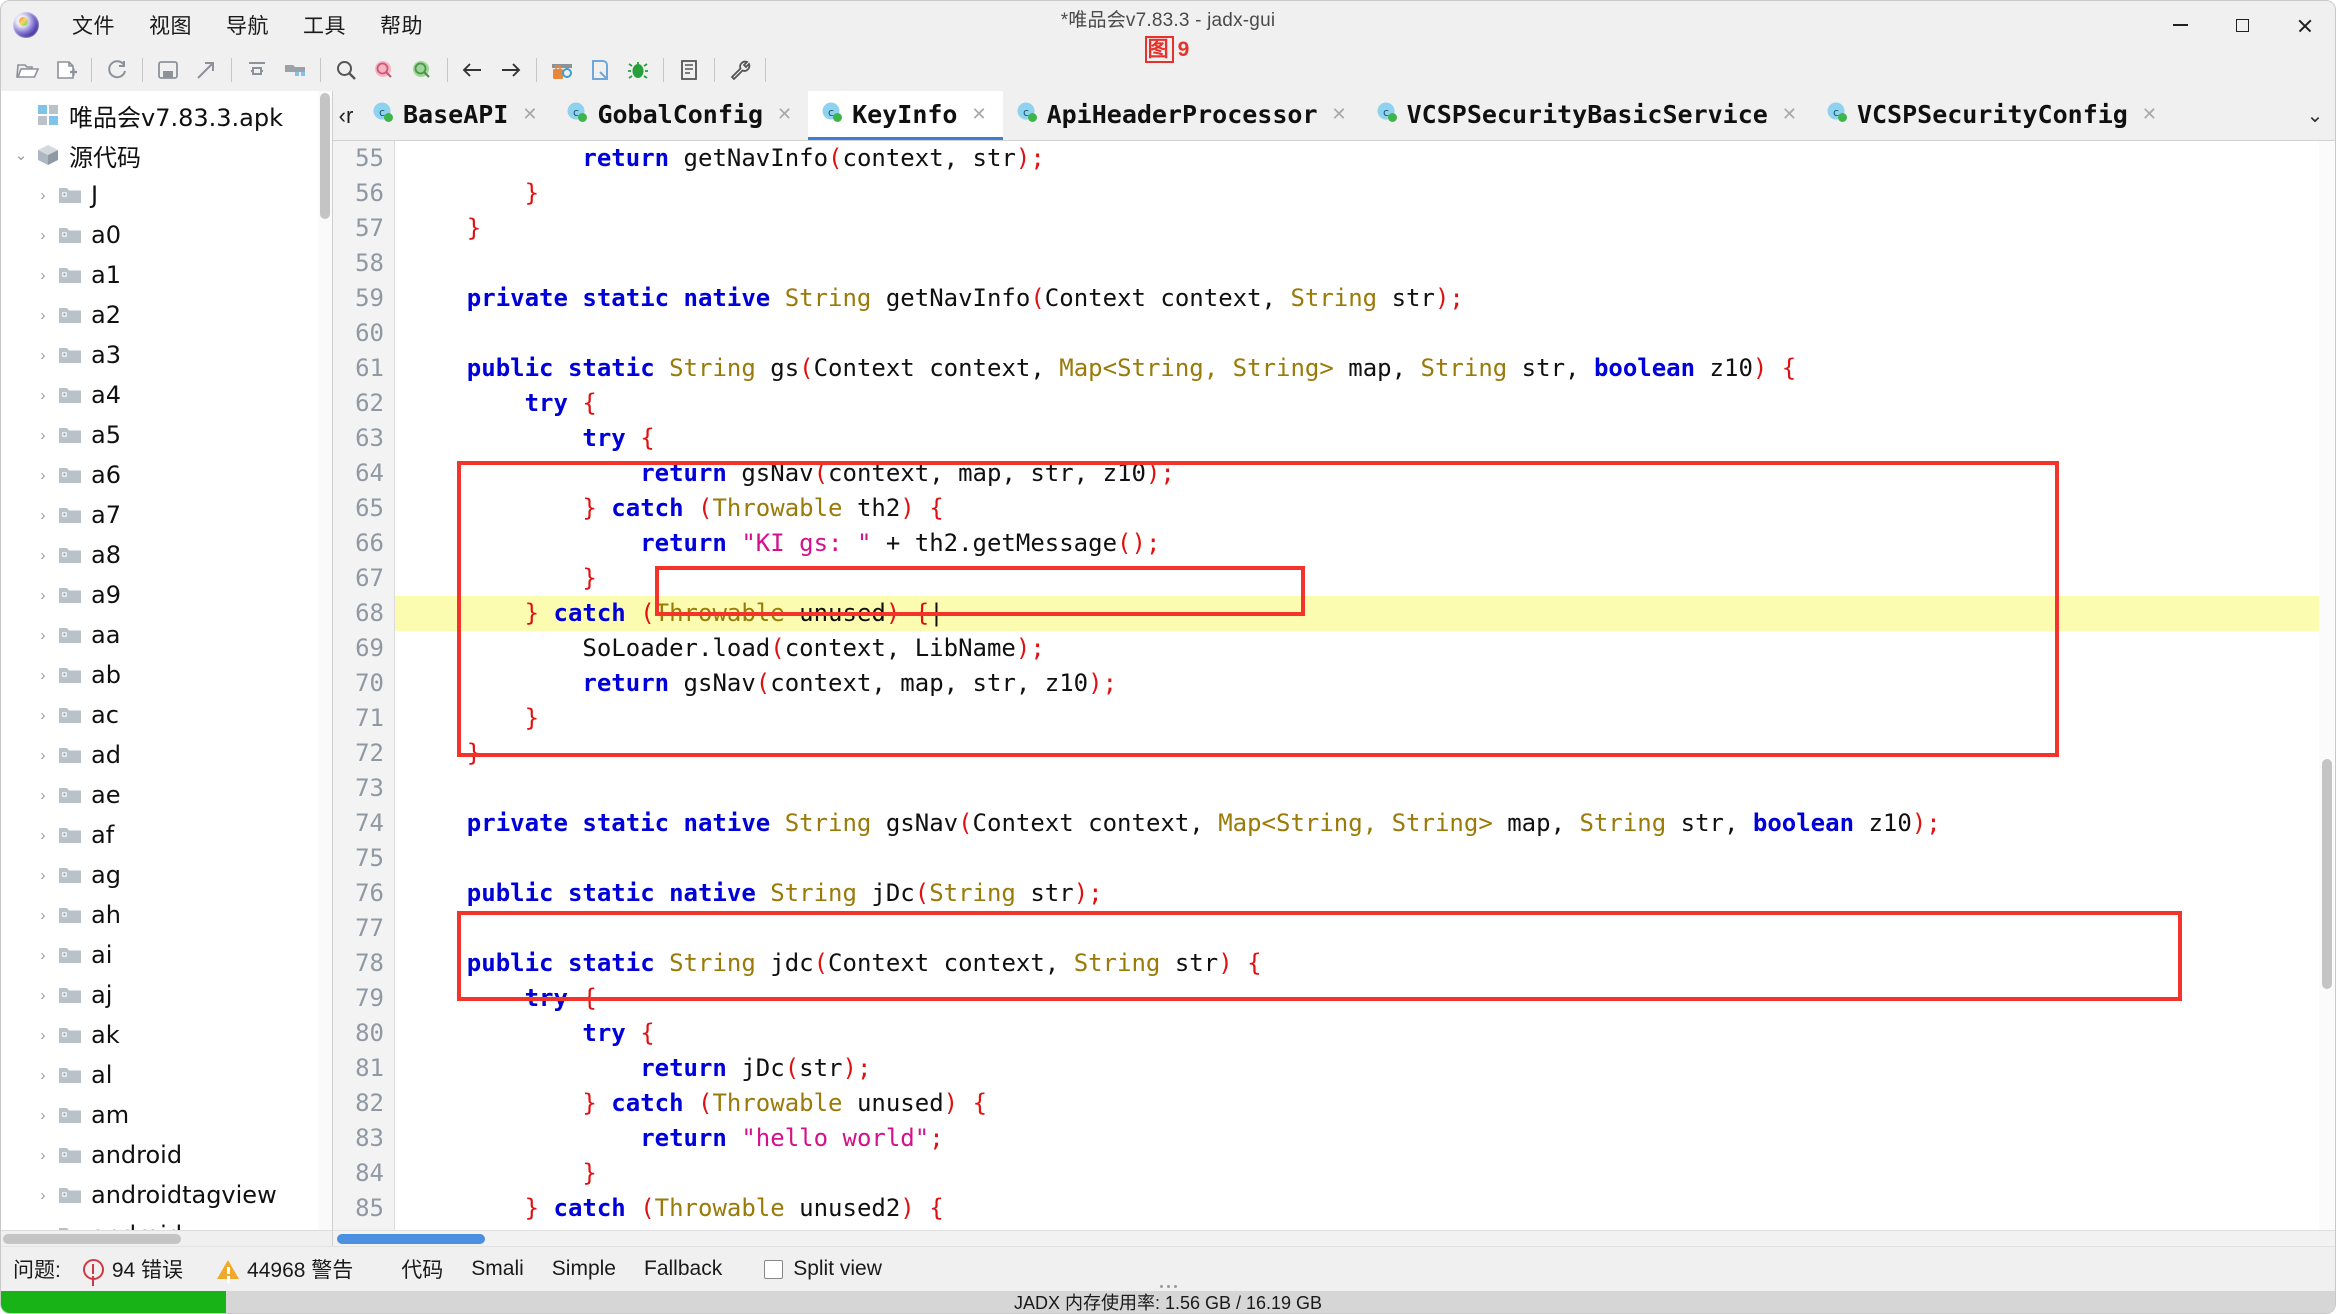 The height and width of the screenshot is (1314, 2336). What do you see at coordinates (600, 70) in the screenshot?
I see `quark-button` at bounding box center [600, 70].